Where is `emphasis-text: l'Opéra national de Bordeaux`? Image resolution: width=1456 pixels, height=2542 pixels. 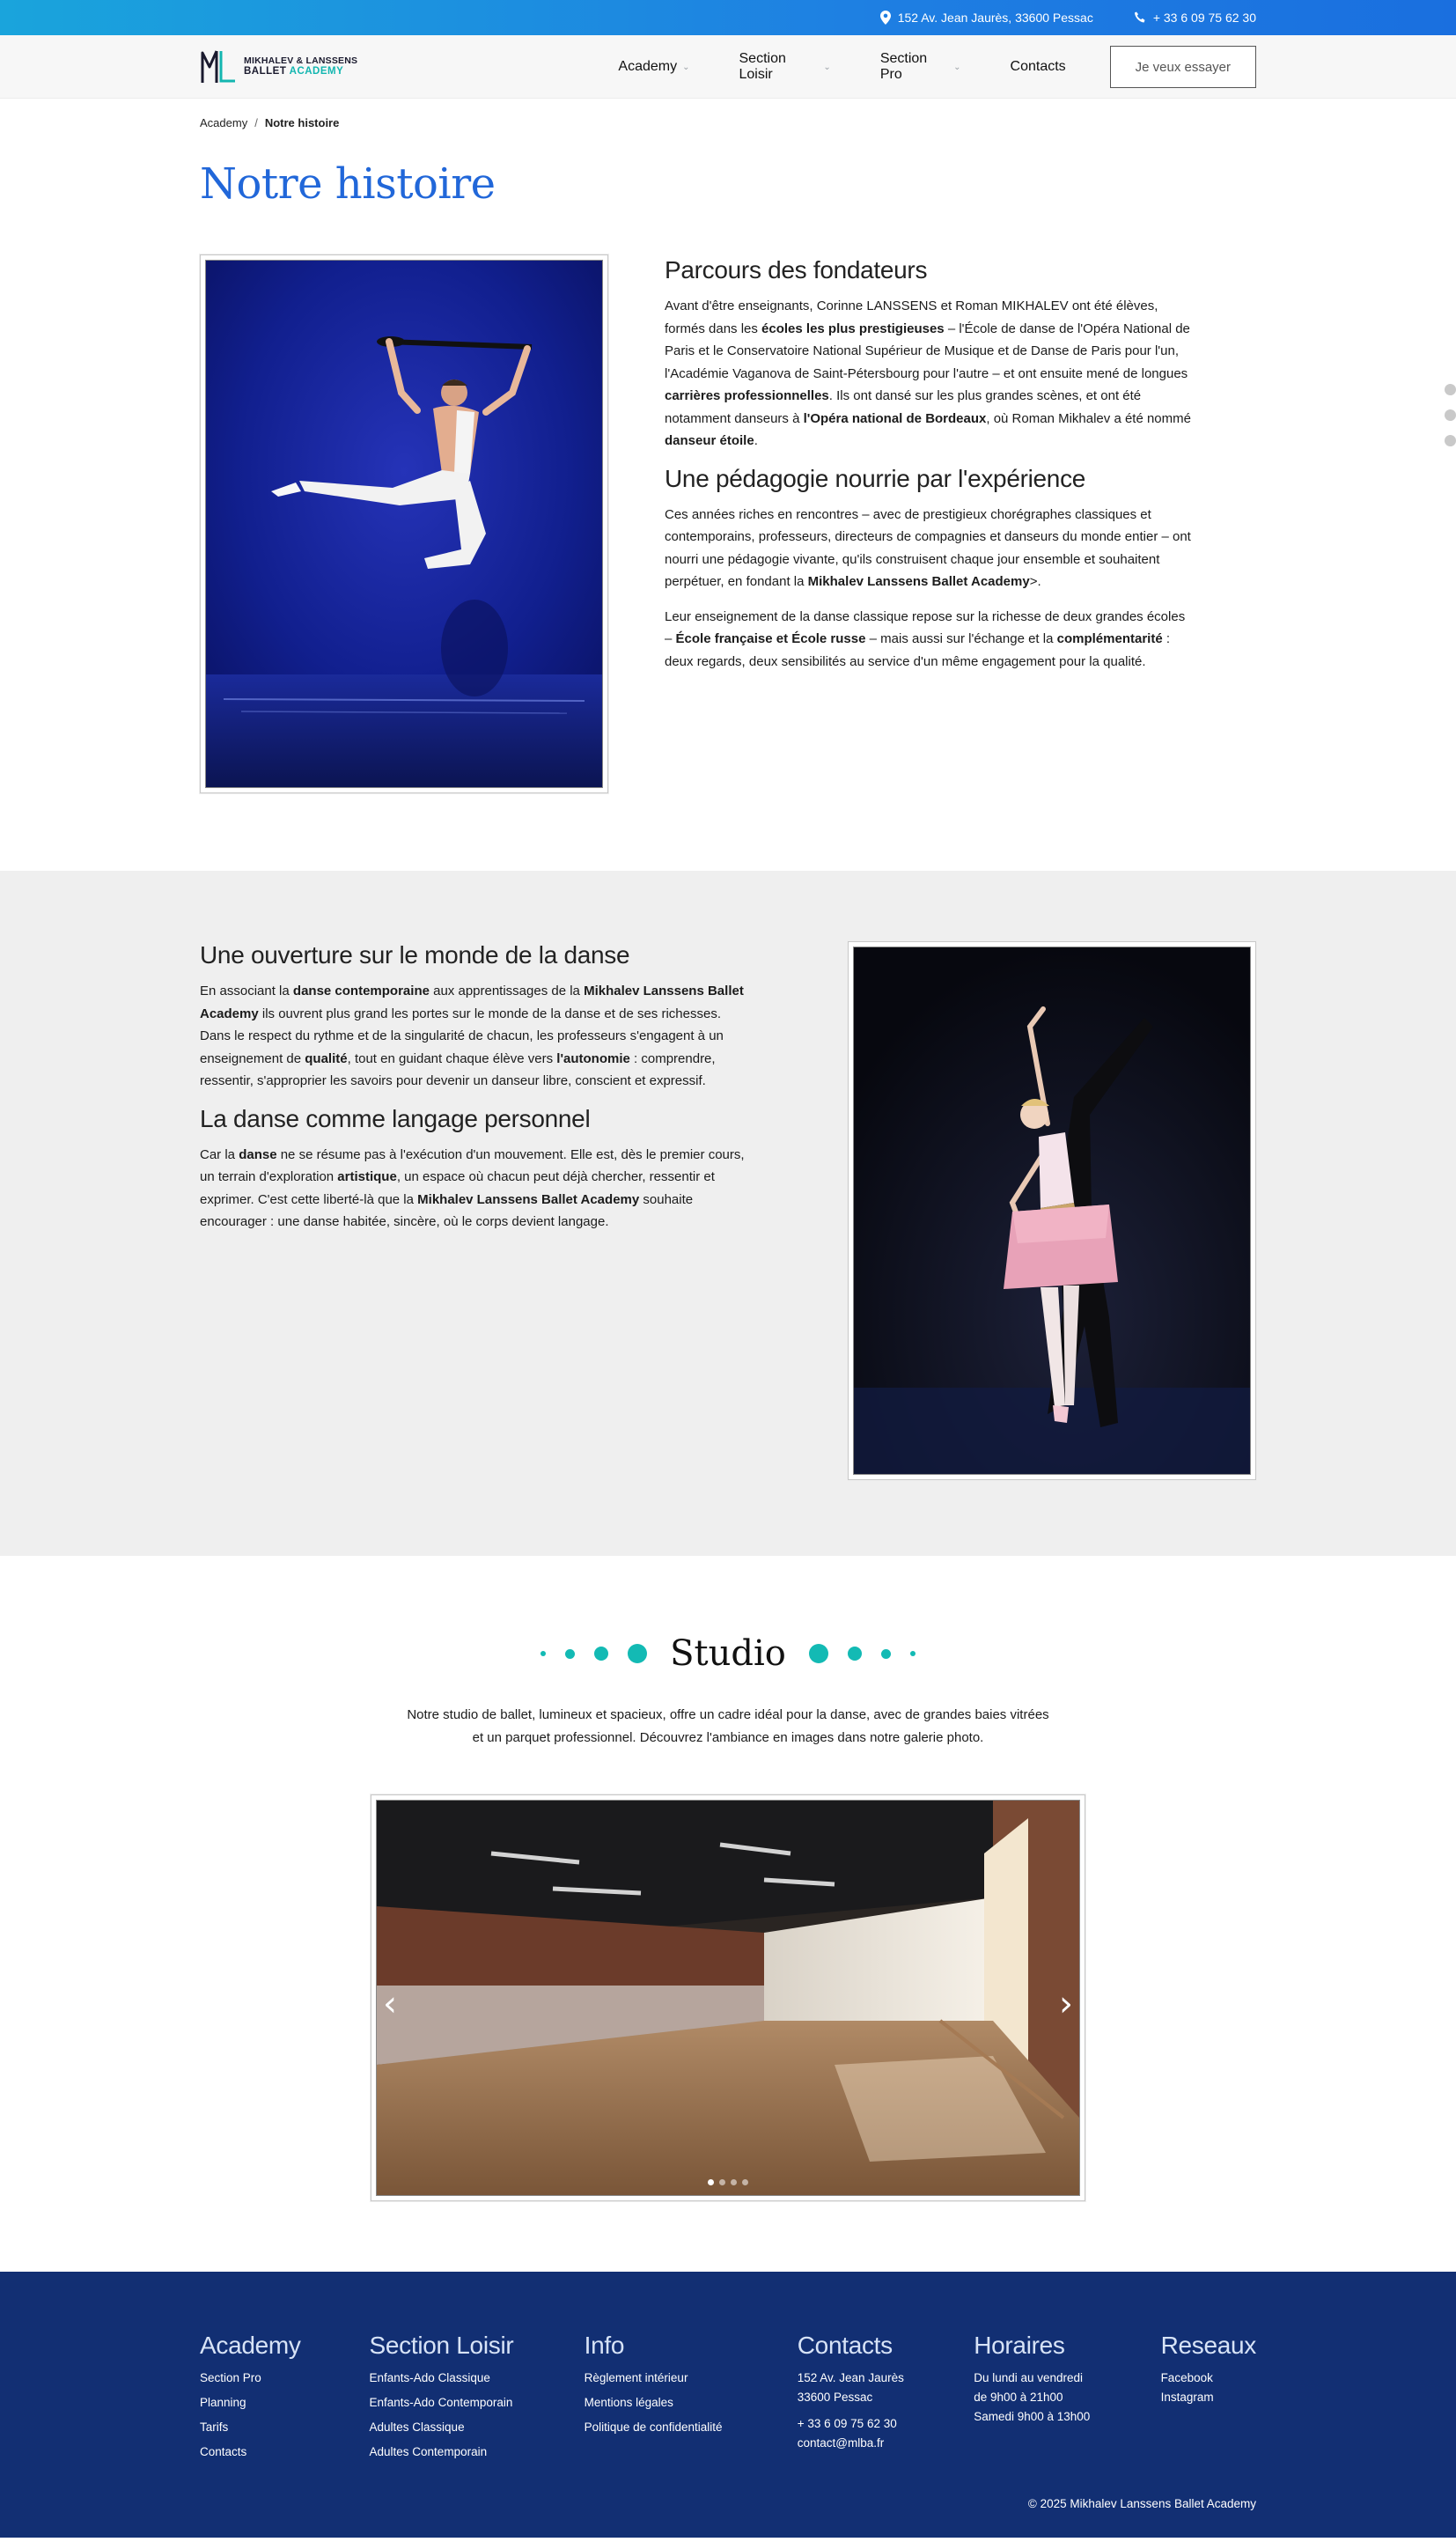 emphasis-text: l'Opéra national de Bordeaux is located at coordinates (895, 418).